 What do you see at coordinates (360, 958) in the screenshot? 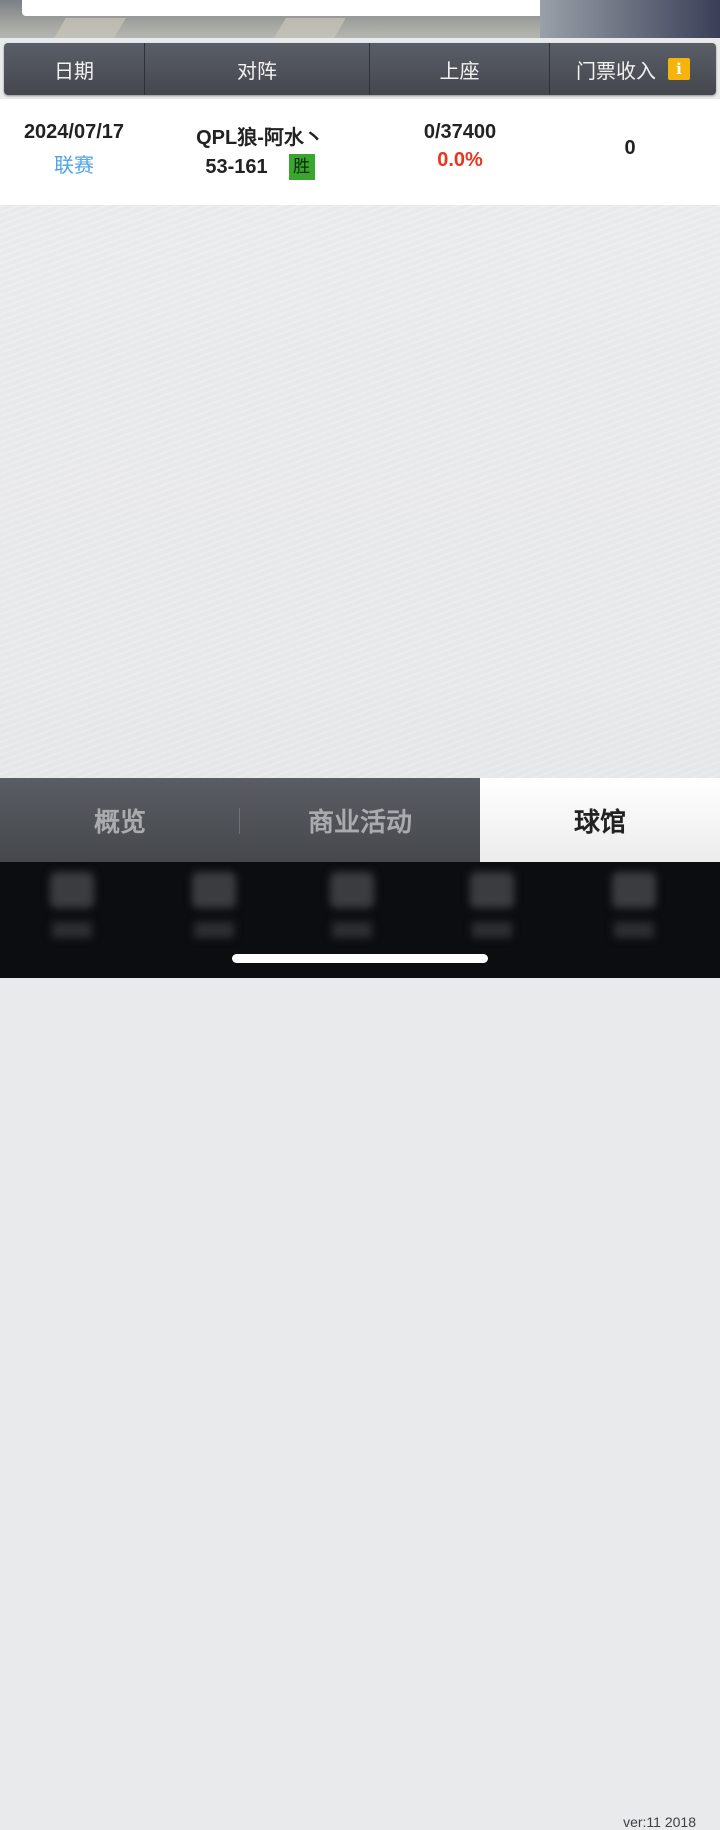
I see `home-indicator` at bounding box center [360, 958].